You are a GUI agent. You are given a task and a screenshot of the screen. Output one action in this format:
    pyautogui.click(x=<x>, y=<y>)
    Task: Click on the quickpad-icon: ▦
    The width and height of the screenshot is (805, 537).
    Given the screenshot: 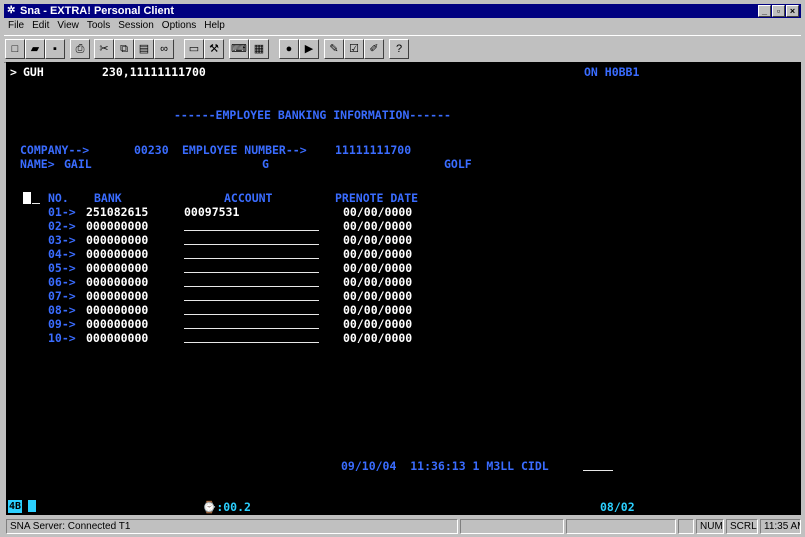 What is the action you would take?
    pyautogui.click(x=259, y=49)
    